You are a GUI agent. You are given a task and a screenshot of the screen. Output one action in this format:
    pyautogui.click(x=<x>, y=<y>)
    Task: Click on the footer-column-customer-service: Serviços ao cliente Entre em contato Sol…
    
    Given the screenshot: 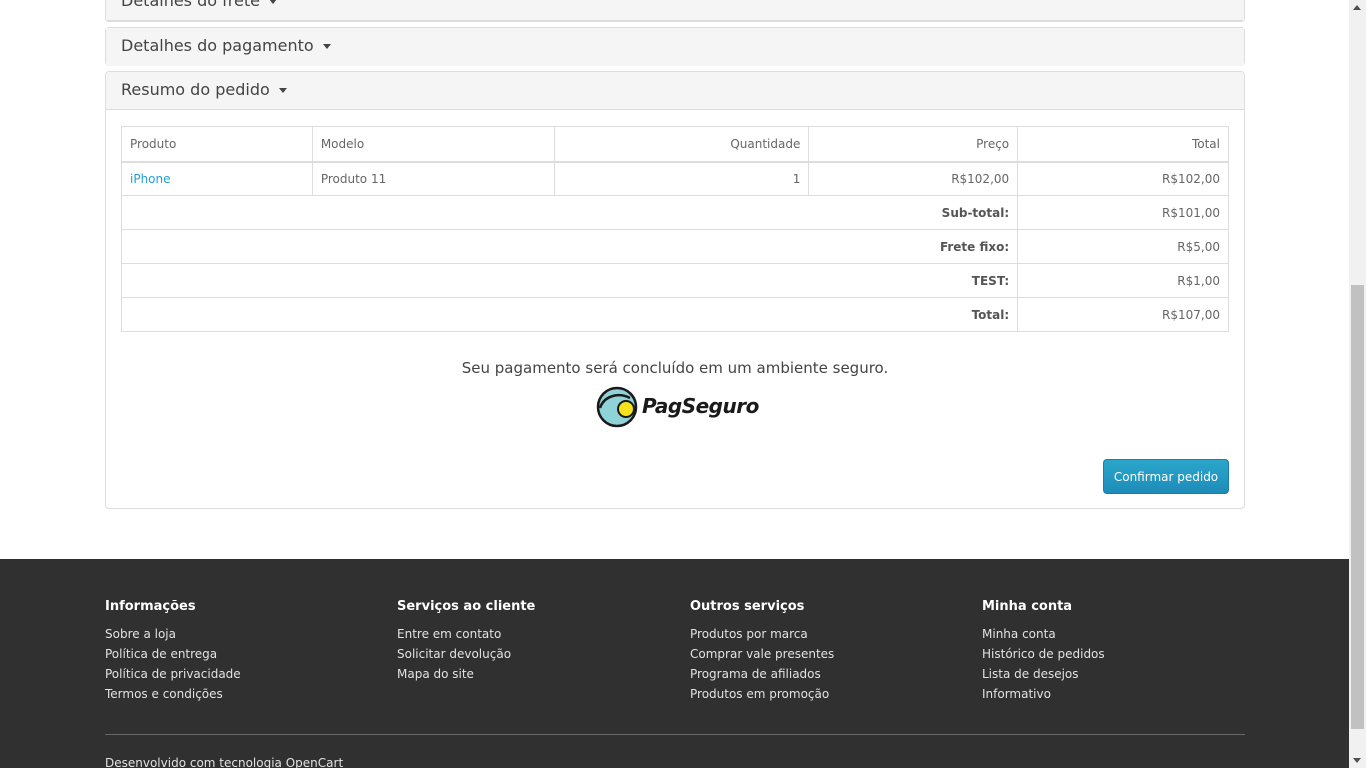 What is the action you would take?
    pyautogui.click(x=537, y=641)
    